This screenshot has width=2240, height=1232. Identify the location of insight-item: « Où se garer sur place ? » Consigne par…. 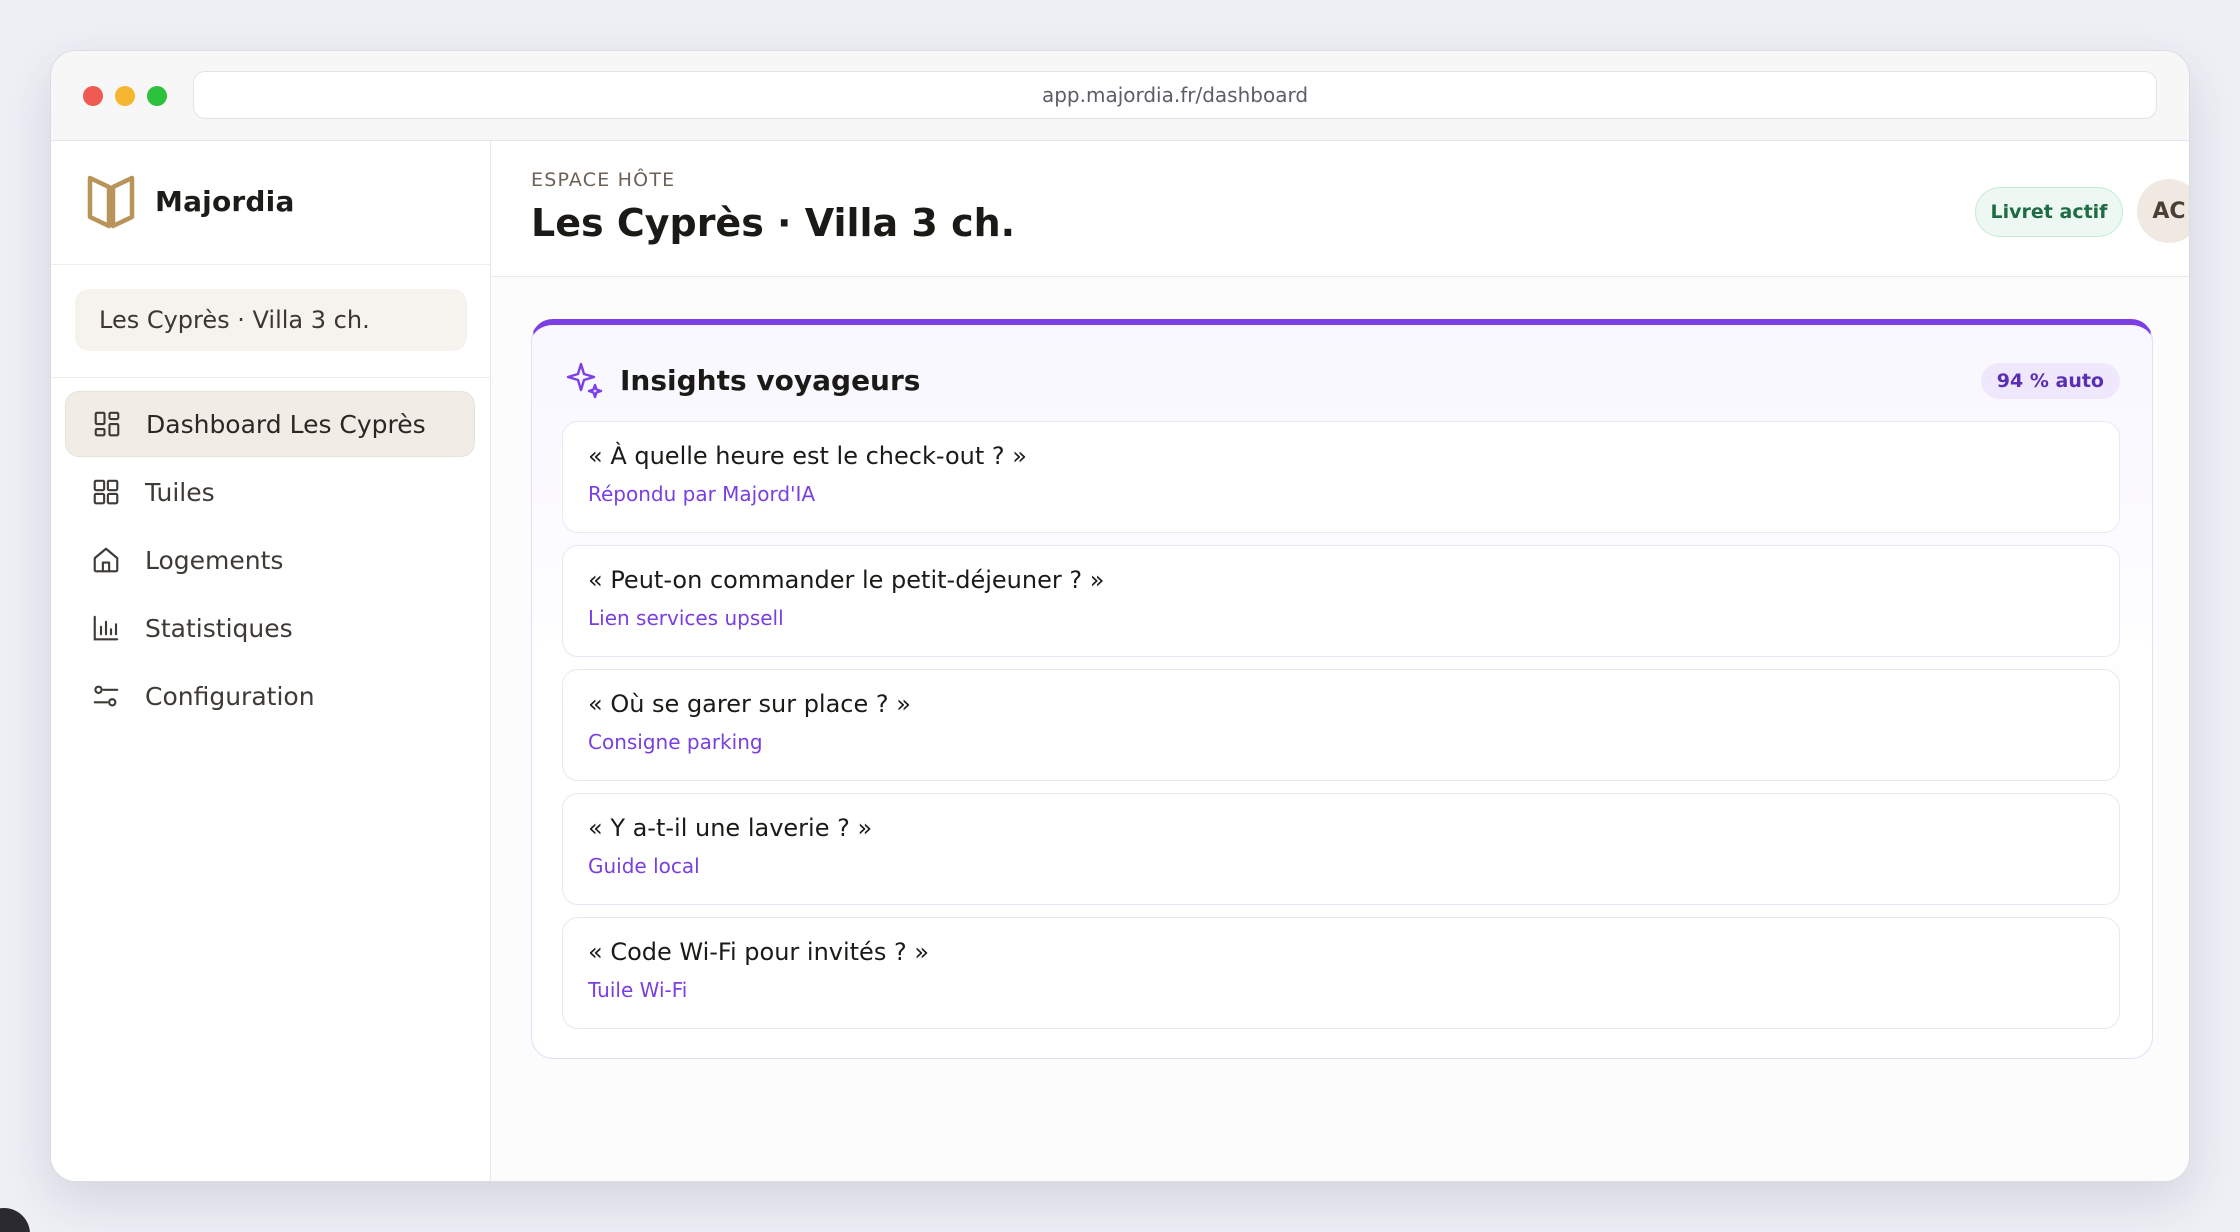
(1341, 725).